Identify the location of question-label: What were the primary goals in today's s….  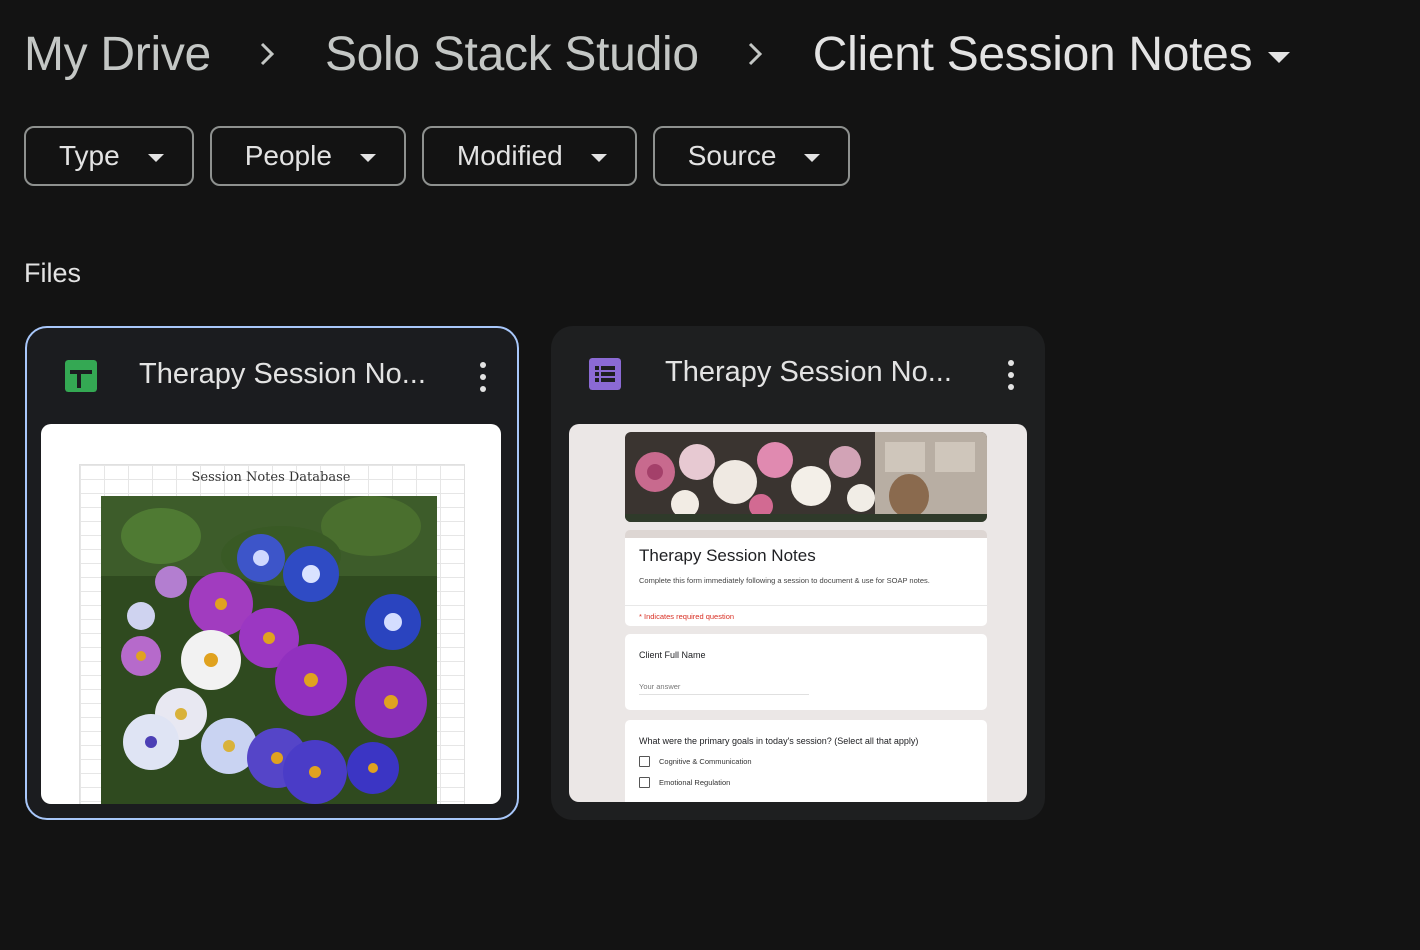
(779, 741).